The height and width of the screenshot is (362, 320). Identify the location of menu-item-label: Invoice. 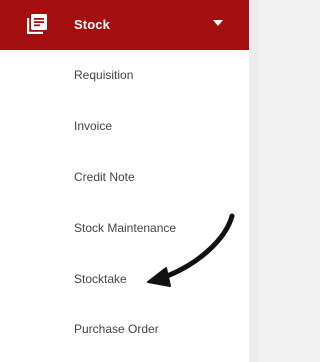
(93, 126).